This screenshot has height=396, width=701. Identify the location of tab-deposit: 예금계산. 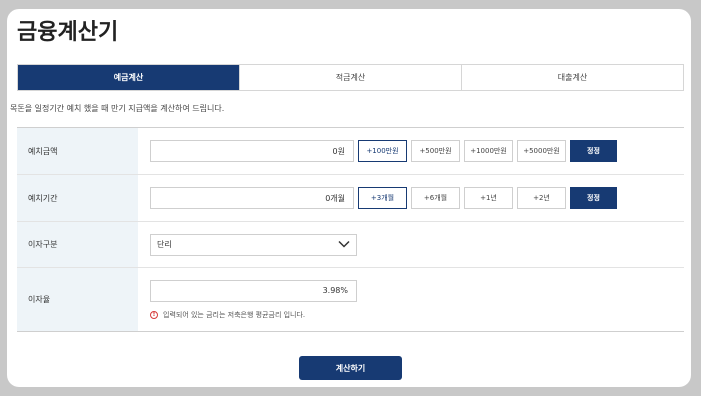
(128, 77).